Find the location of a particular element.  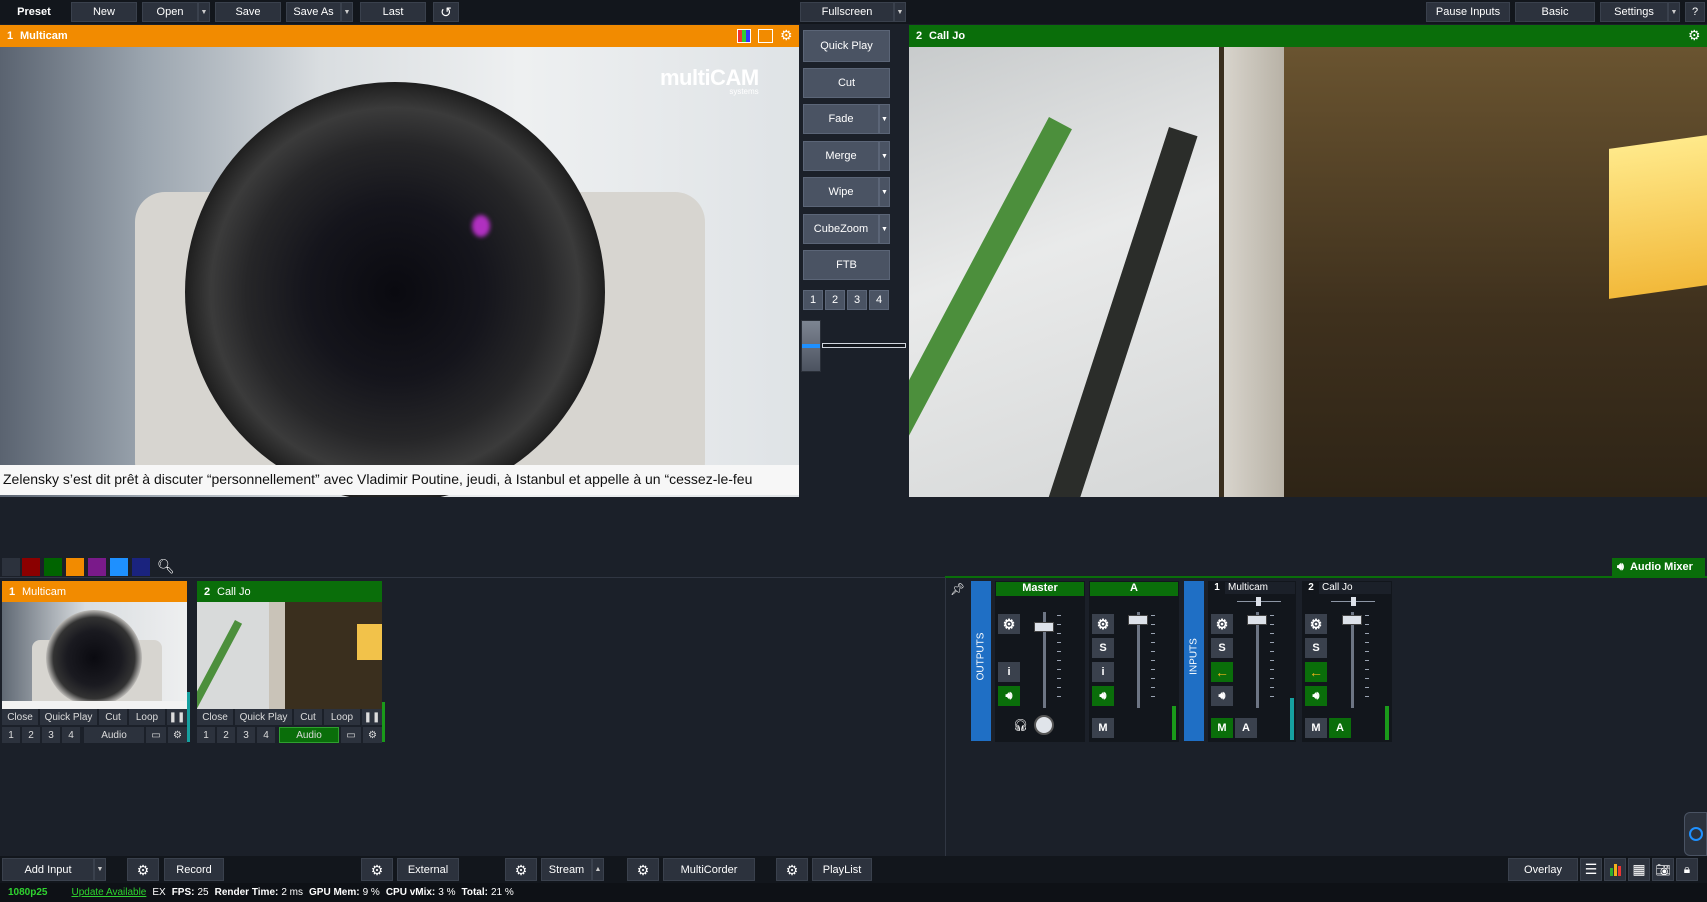

output-gear-icon: ⚙ is located at coordinates (1694, 35).